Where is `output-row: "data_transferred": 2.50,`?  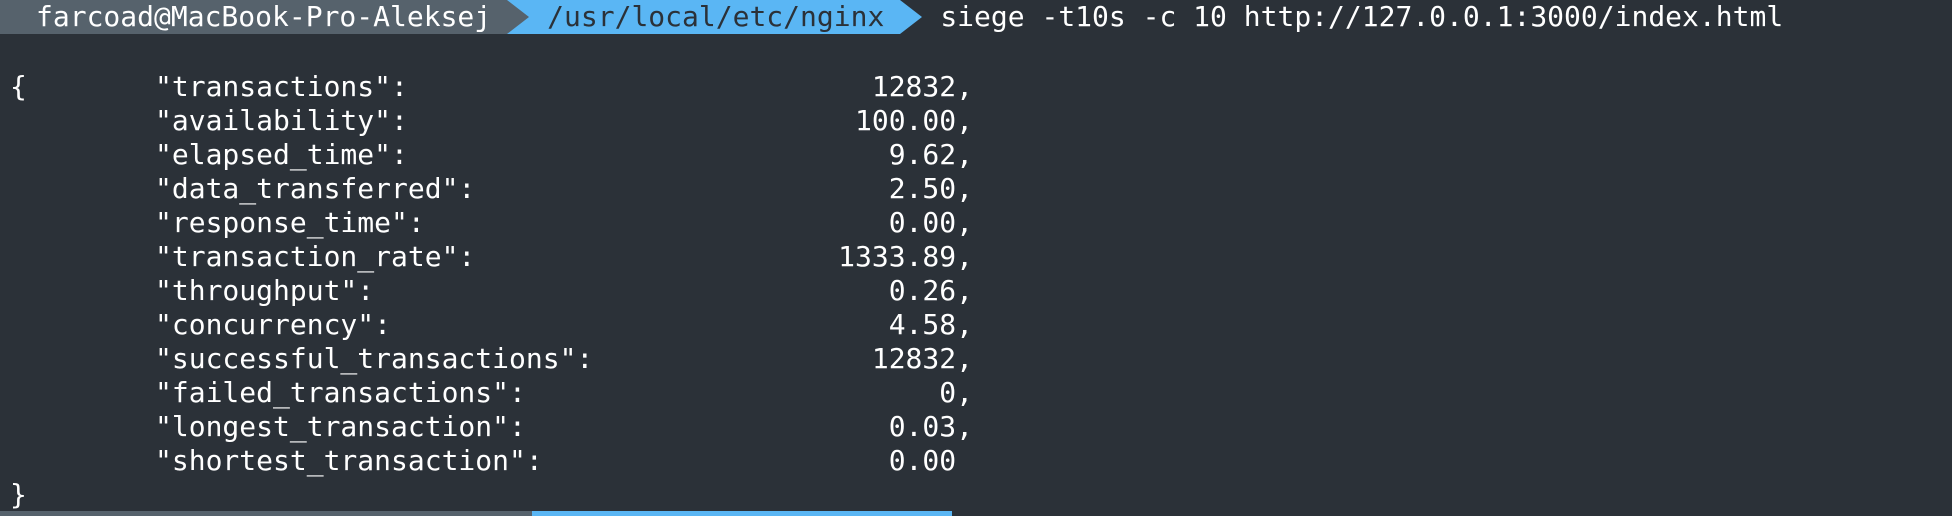
output-row: "data_transferred": 2.50, is located at coordinates (564, 189).